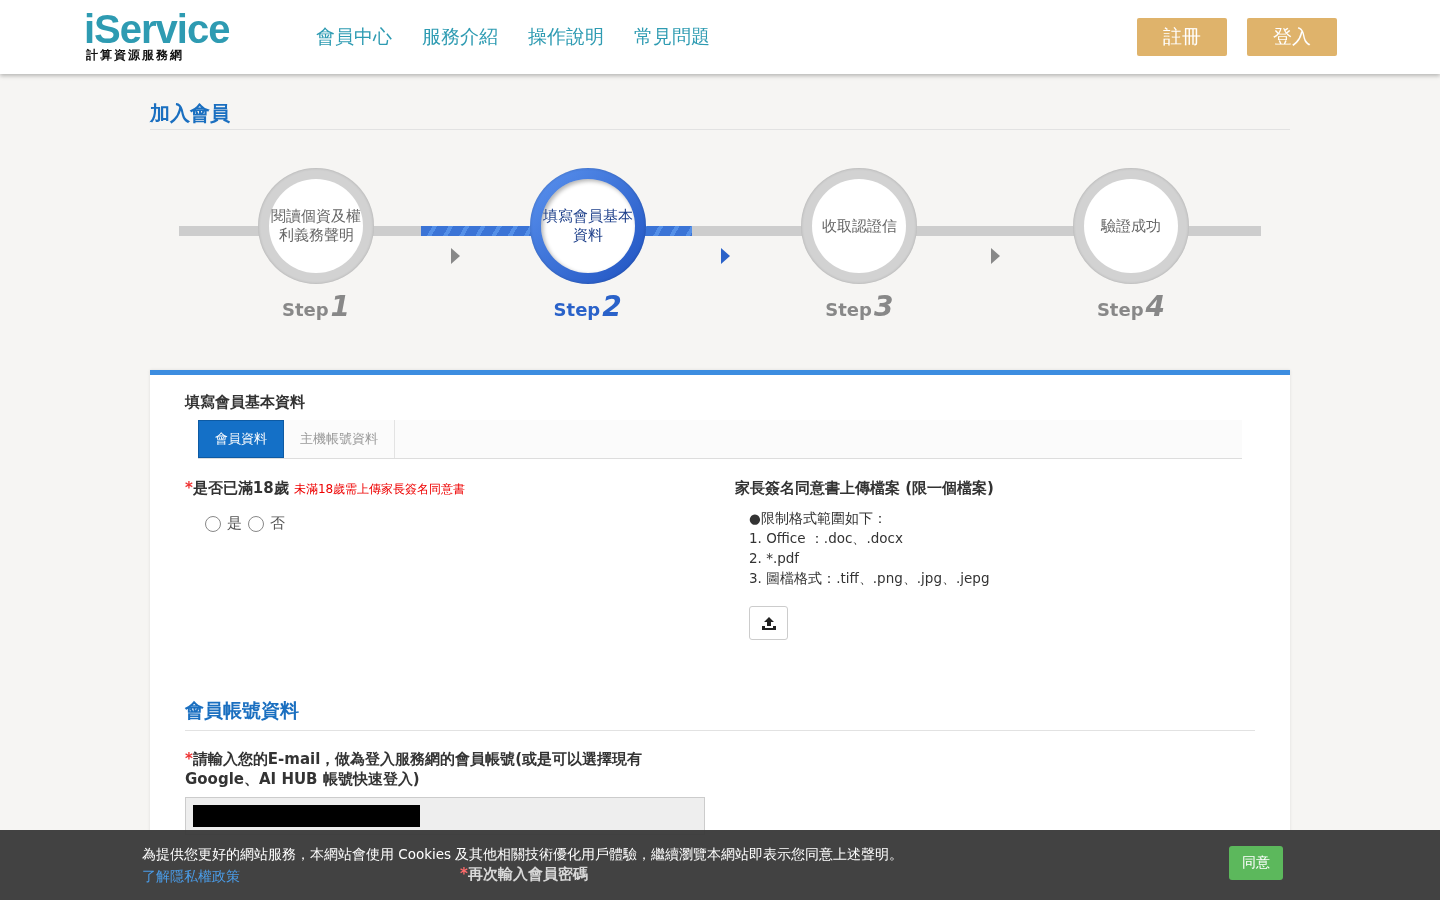  I want to click on upload-button, so click(768, 623).